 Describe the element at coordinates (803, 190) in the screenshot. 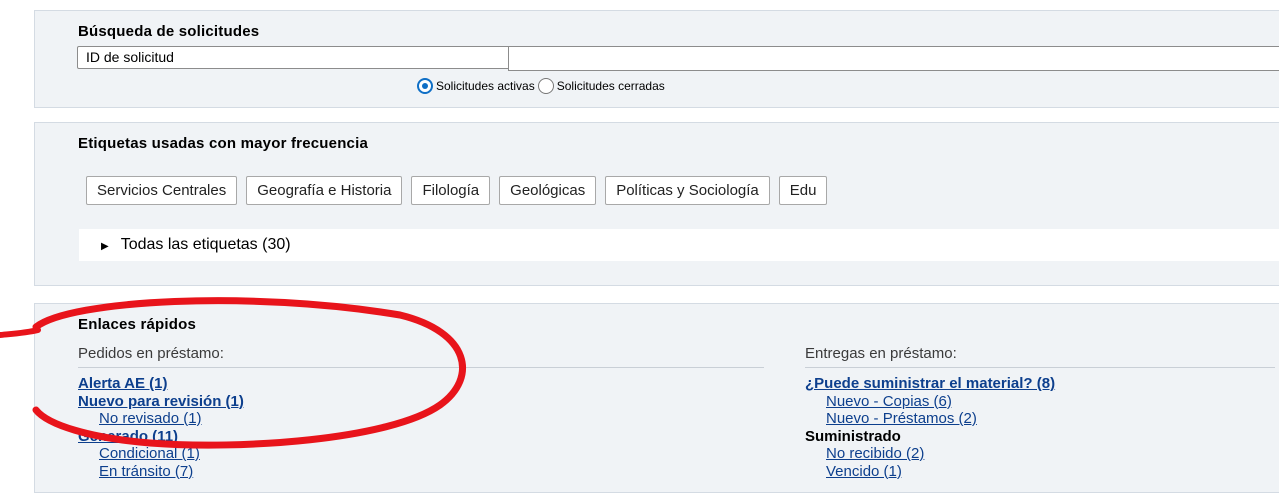

I see `tag-button: Edu` at that location.